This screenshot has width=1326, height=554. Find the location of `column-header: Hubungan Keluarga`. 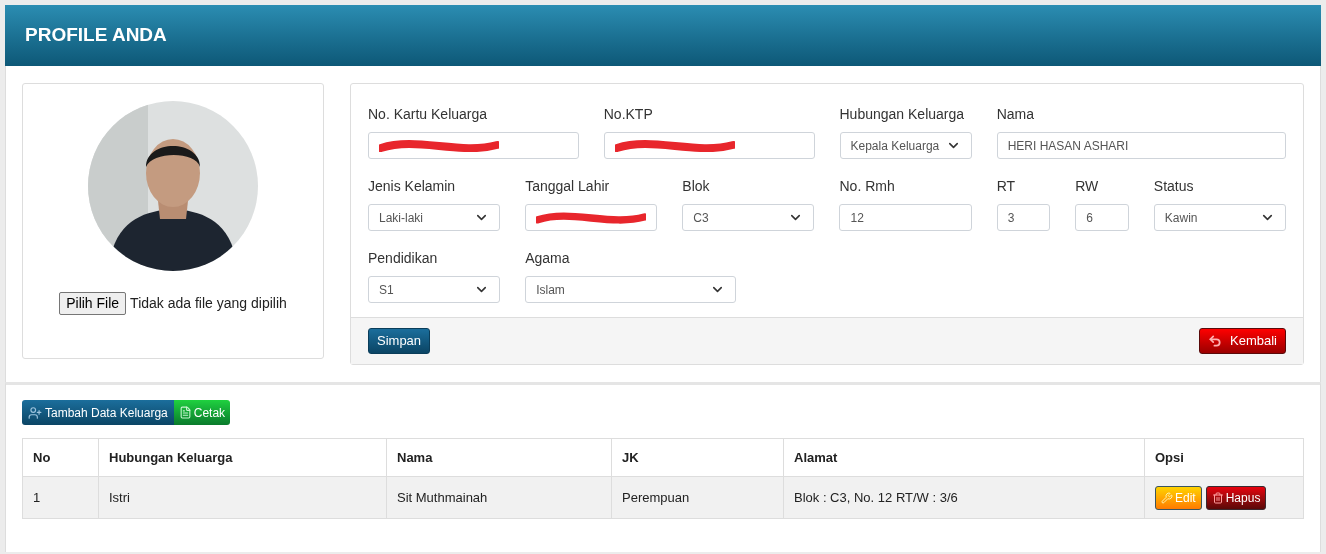

column-header: Hubungan Keluarga is located at coordinates (242, 457).